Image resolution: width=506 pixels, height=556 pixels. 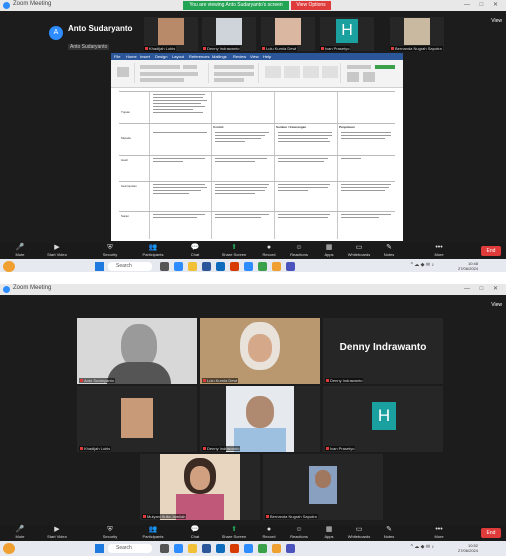 I want to click on font-group, so click(x=173, y=73).